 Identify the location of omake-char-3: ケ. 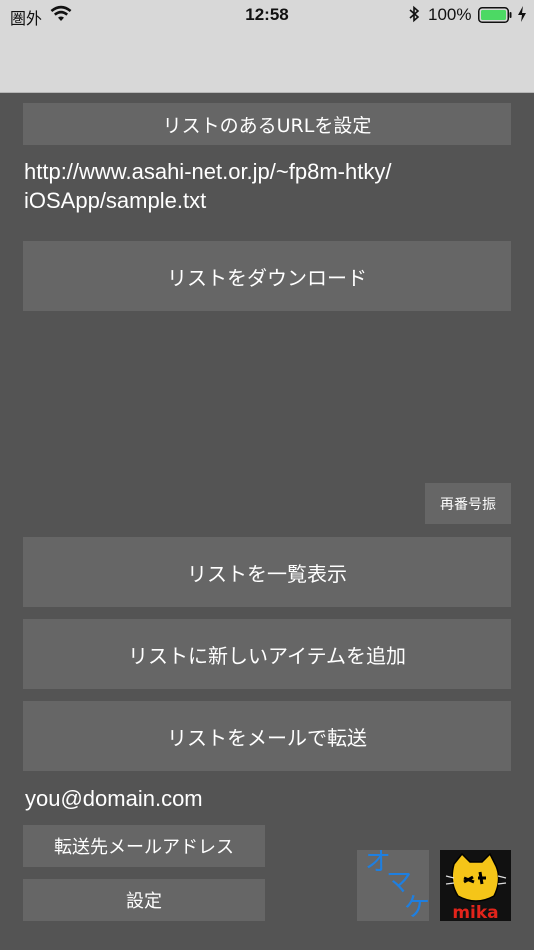
(416, 907).